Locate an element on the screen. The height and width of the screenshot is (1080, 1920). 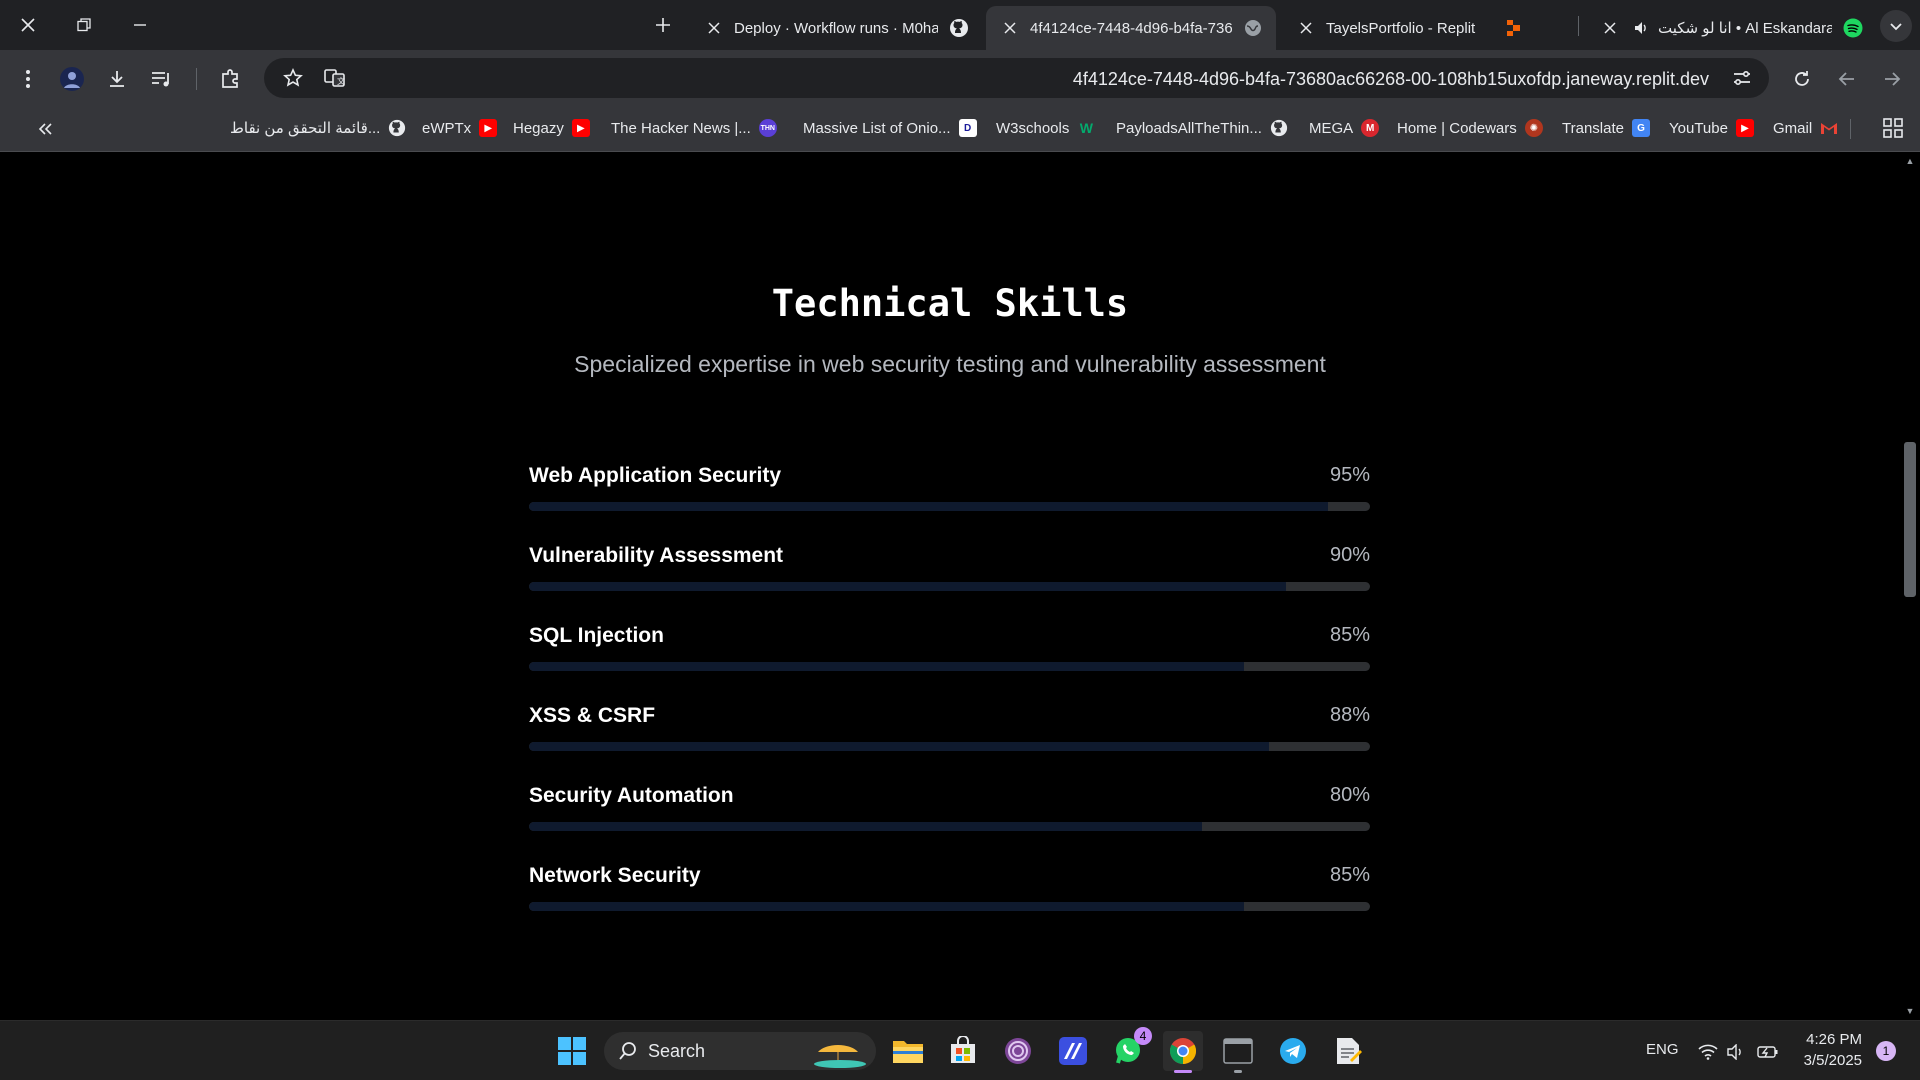
youtube-icon: ▶ is located at coordinates (1744, 128).